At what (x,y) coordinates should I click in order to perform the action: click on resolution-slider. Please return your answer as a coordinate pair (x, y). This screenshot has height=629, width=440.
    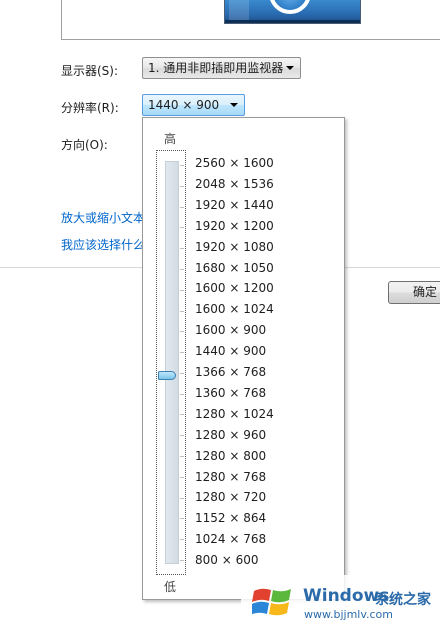
    Looking at the image, I should click on (171, 362).